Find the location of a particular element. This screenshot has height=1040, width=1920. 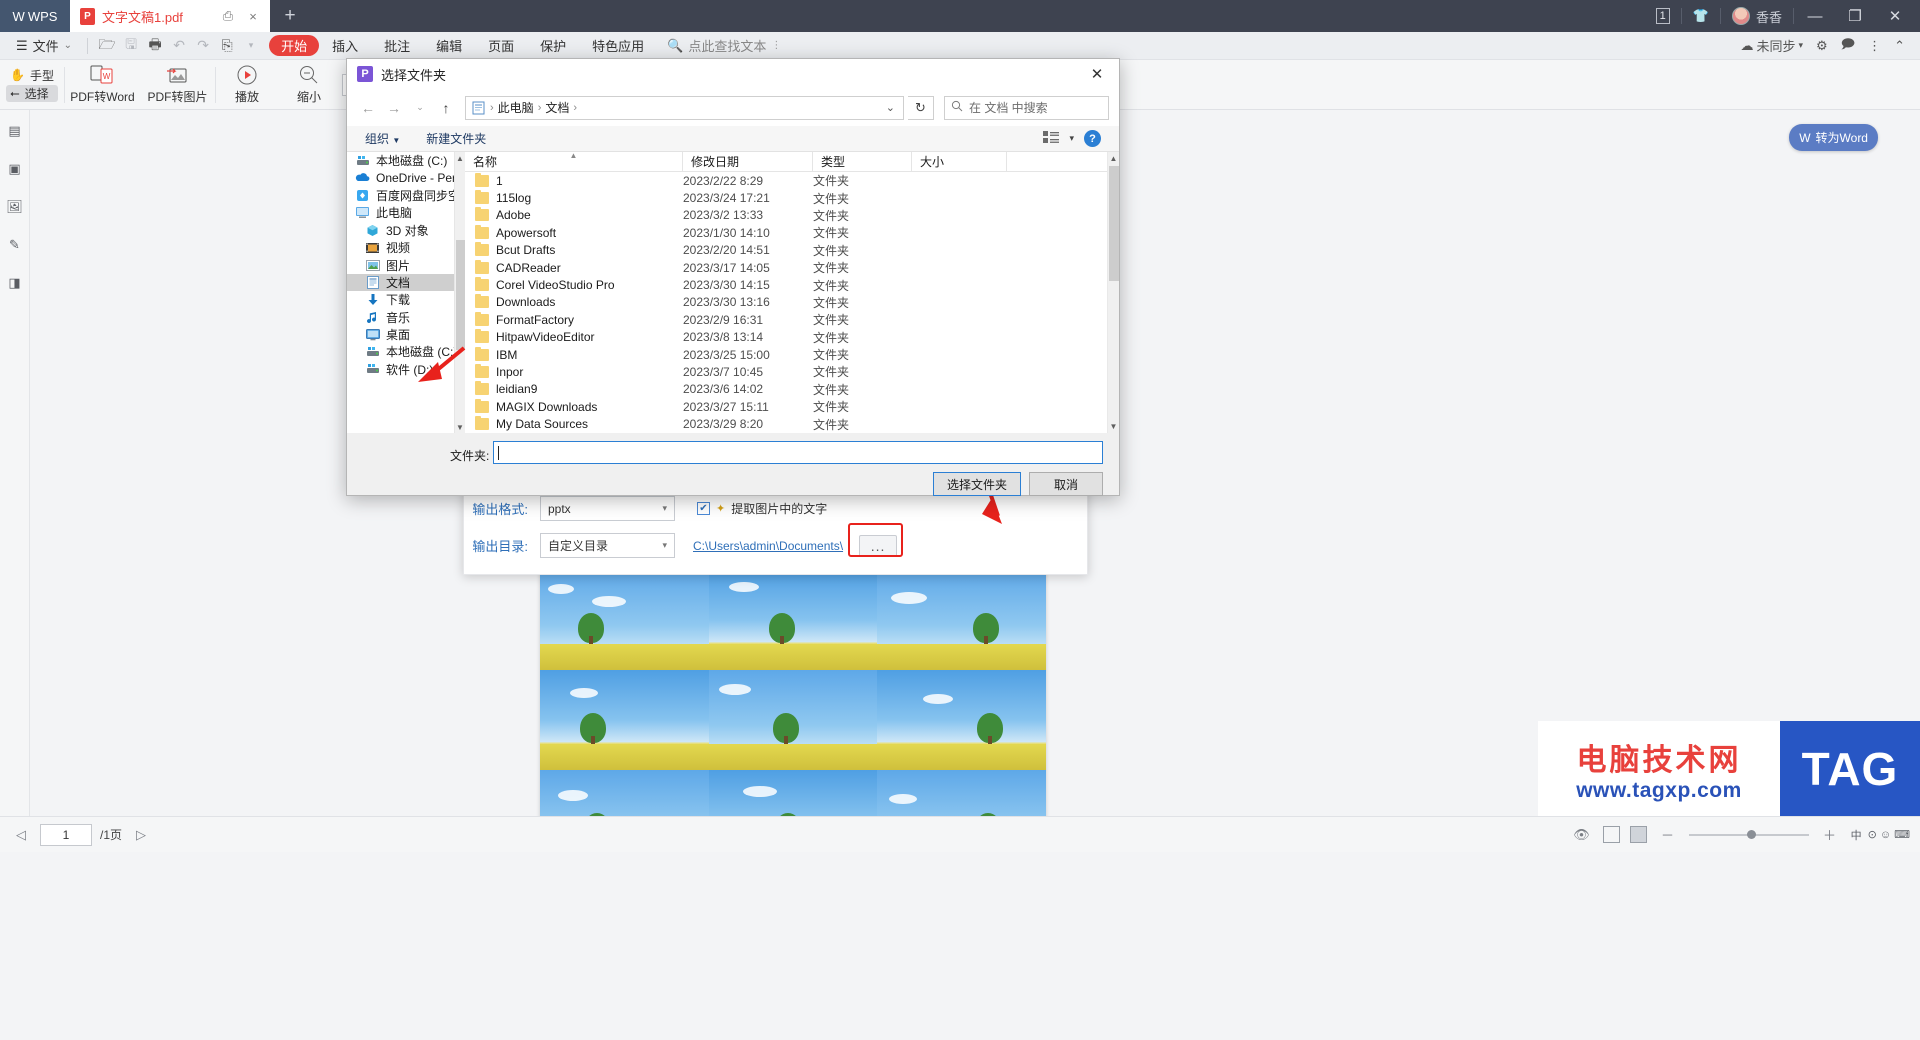

output-format-select: pptx ▾ is located at coordinates (607, 508).